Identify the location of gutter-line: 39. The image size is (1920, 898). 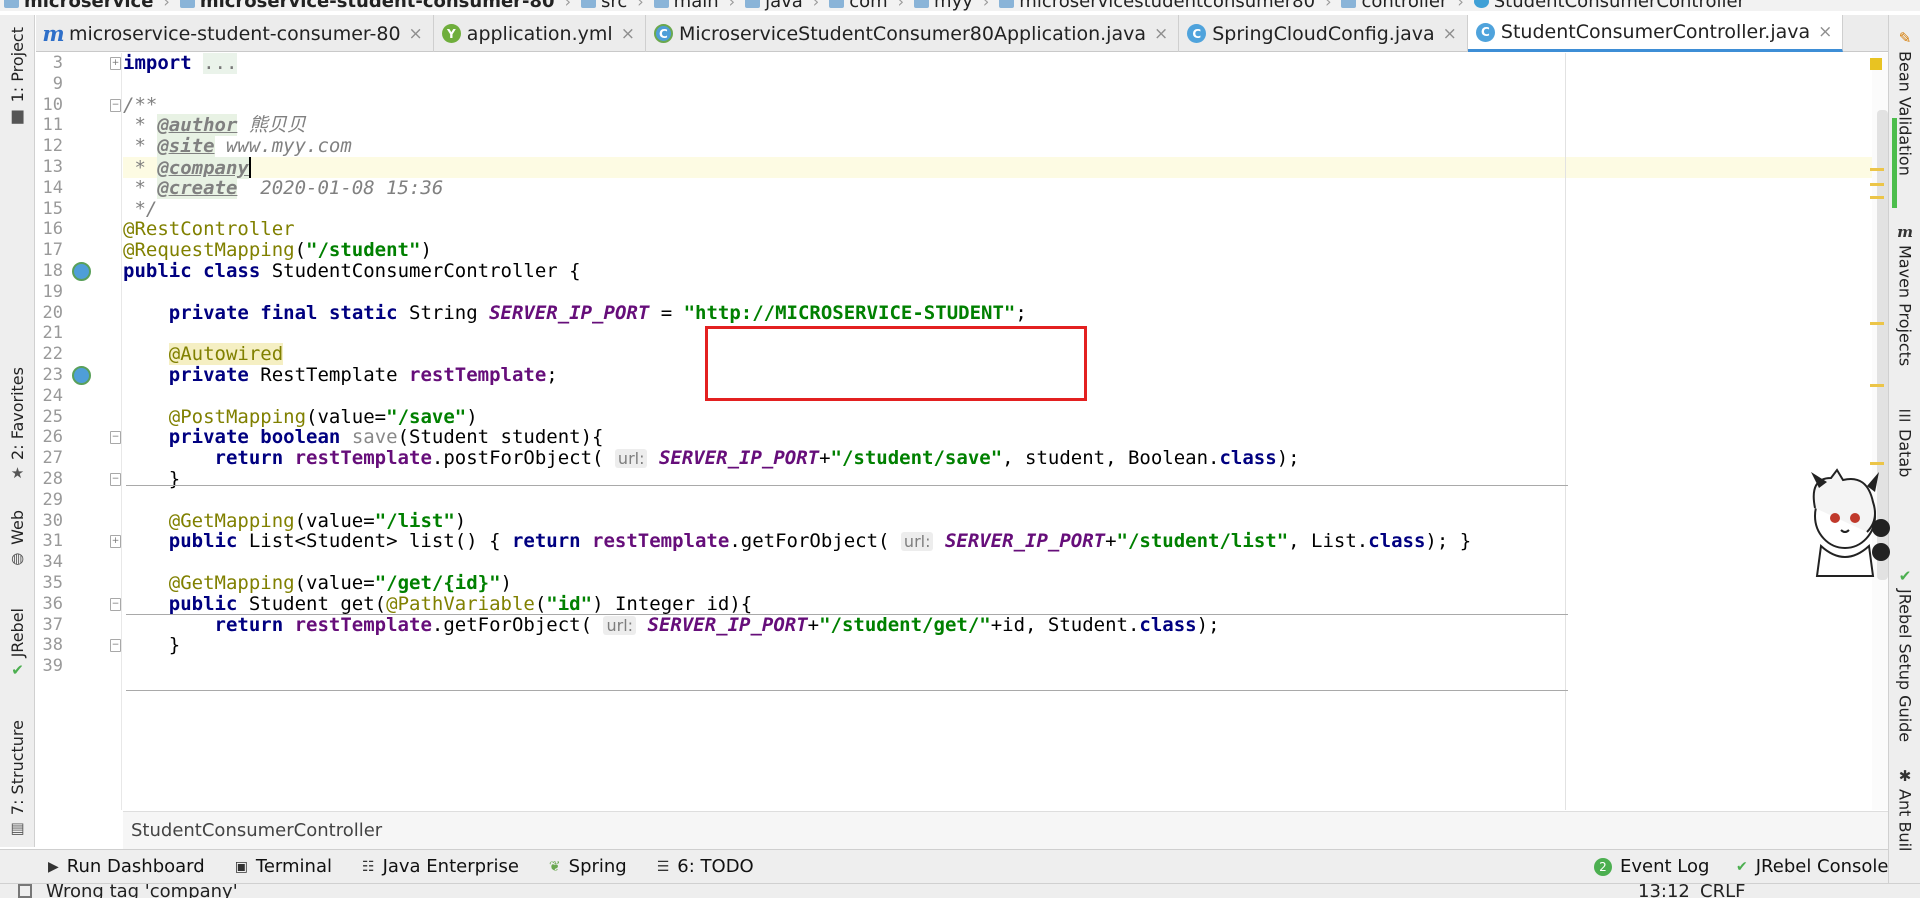
(79, 666).